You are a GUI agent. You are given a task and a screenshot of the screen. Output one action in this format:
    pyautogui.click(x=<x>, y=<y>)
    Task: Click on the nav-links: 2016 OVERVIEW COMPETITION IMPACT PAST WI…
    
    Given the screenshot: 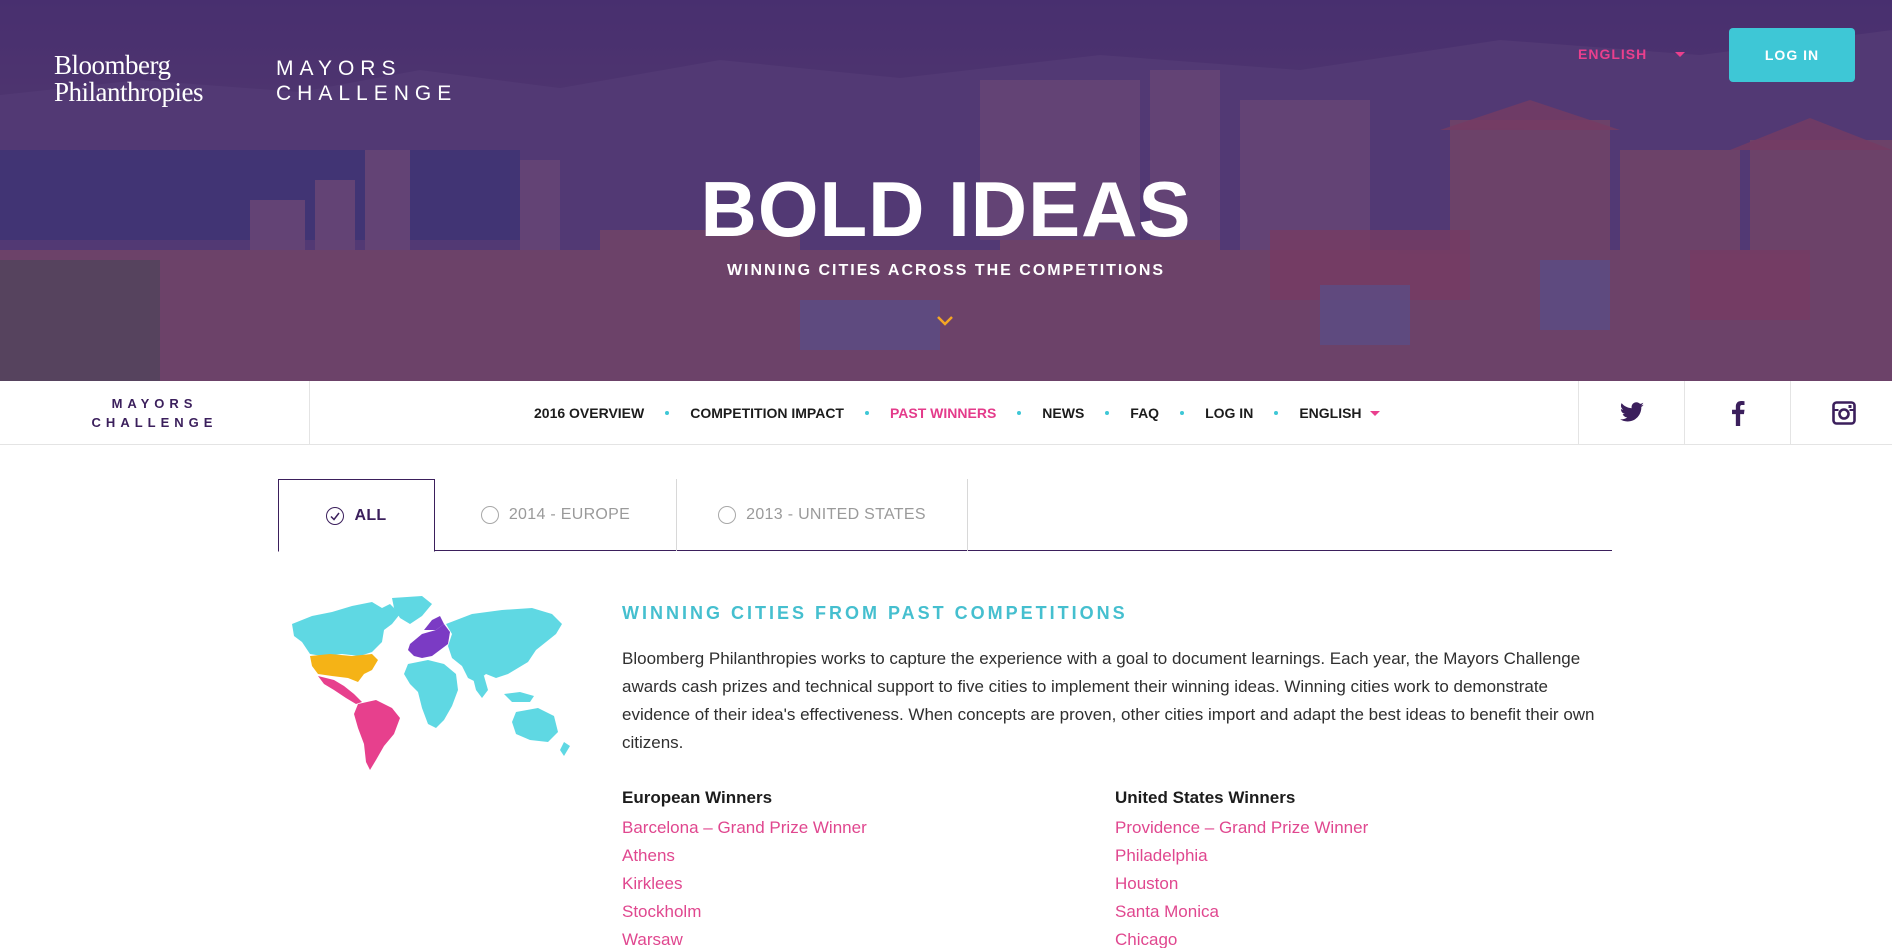 What is the action you would take?
    pyautogui.click(x=957, y=413)
    